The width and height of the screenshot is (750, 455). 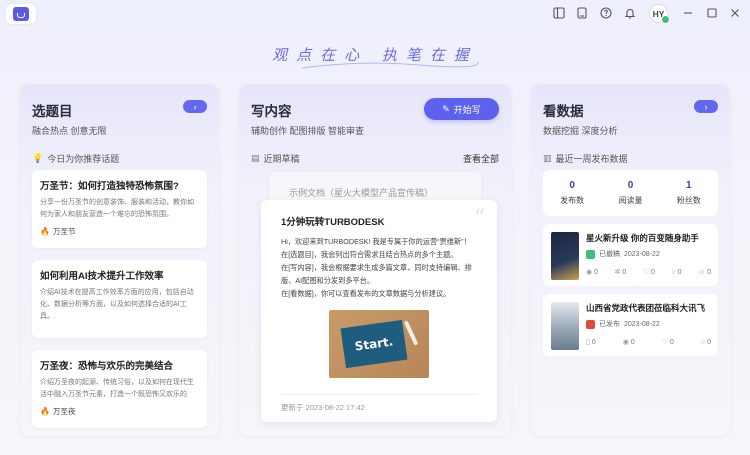 I want to click on wechat-icon, so click(x=590, y=254).